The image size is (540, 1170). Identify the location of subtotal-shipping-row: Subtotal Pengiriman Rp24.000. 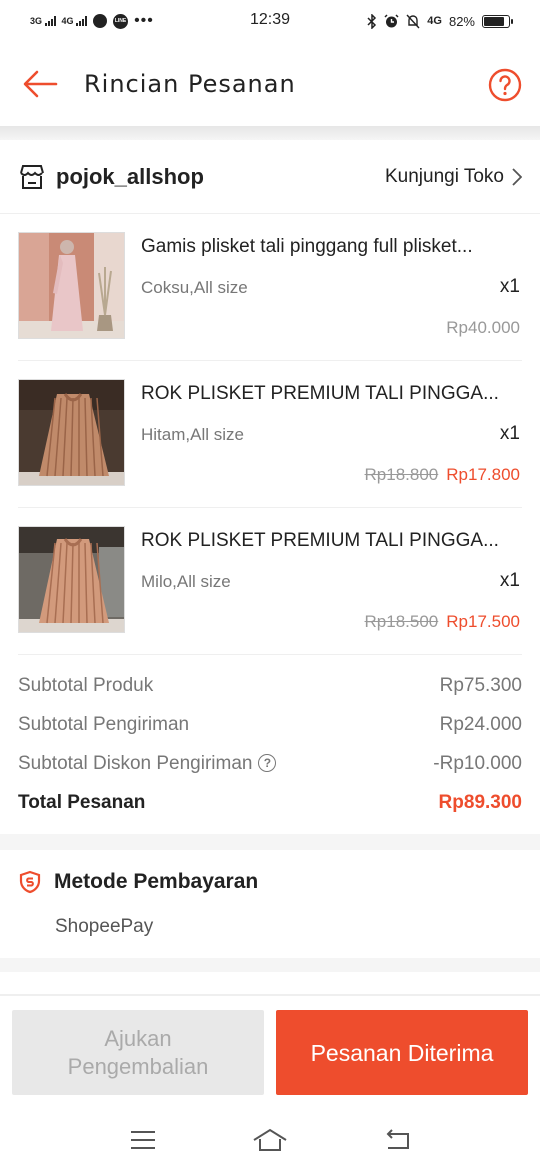
(270, 724).